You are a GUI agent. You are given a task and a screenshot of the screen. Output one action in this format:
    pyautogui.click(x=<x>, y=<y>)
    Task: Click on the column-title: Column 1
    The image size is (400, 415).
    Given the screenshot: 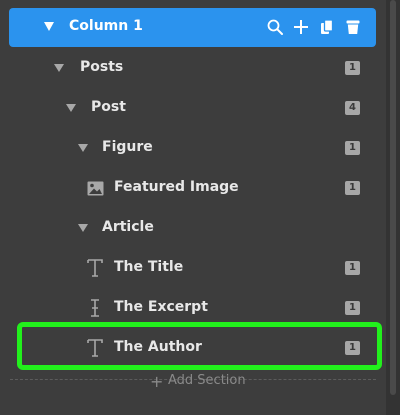 What is the action you would take?
    pyautogui.click(x=106, y=26)
    